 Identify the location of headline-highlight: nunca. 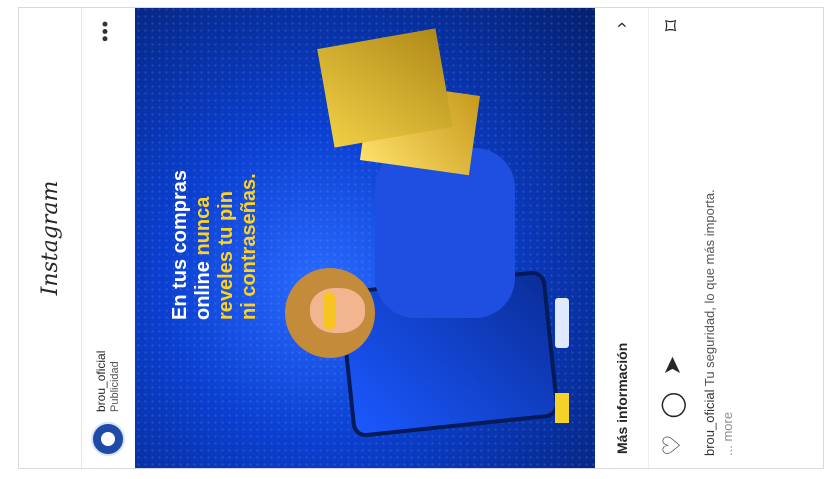
(203, 226).